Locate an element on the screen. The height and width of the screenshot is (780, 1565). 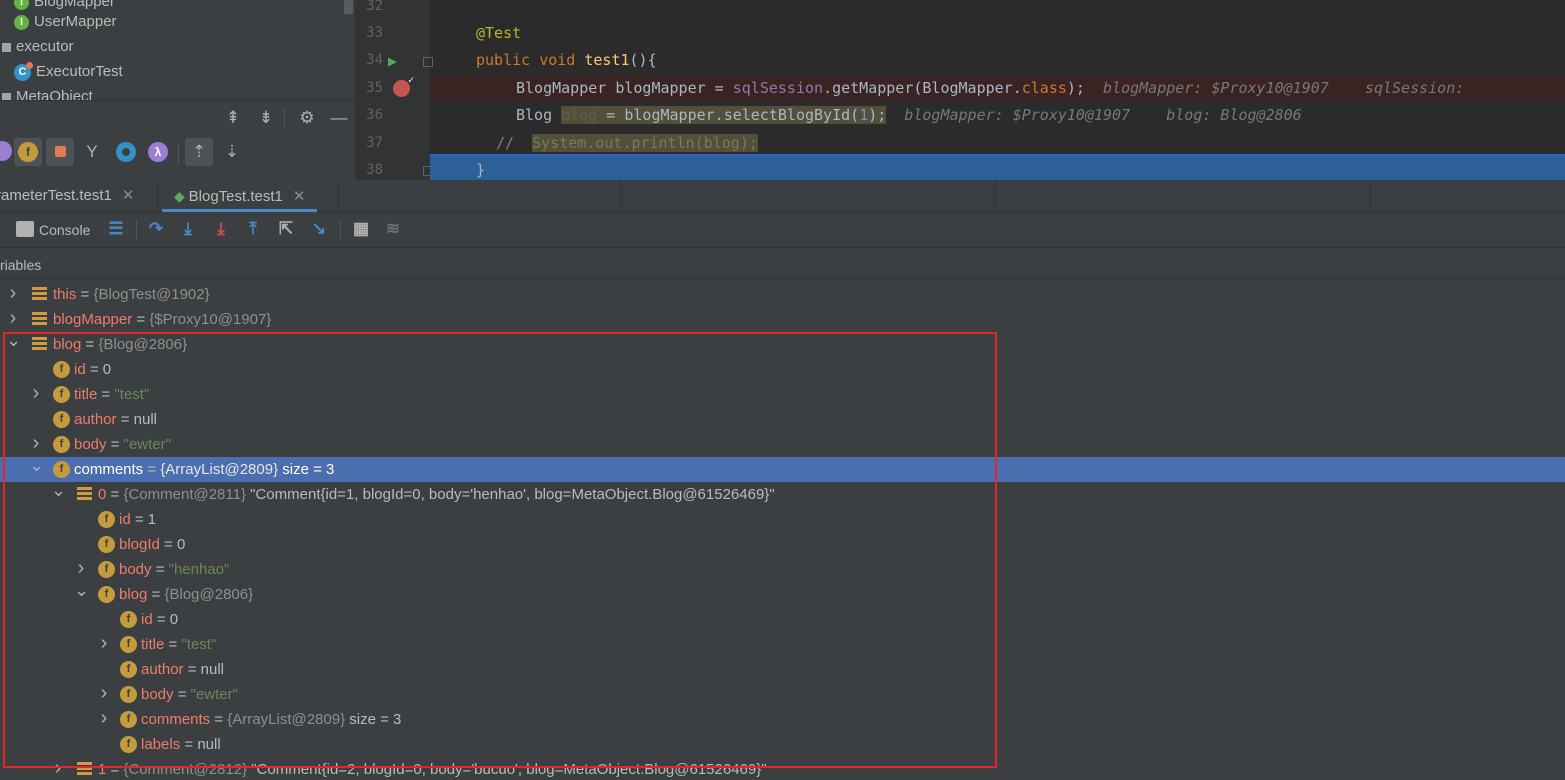
menu-icon: ☰ is located at coordinates (116, 229).